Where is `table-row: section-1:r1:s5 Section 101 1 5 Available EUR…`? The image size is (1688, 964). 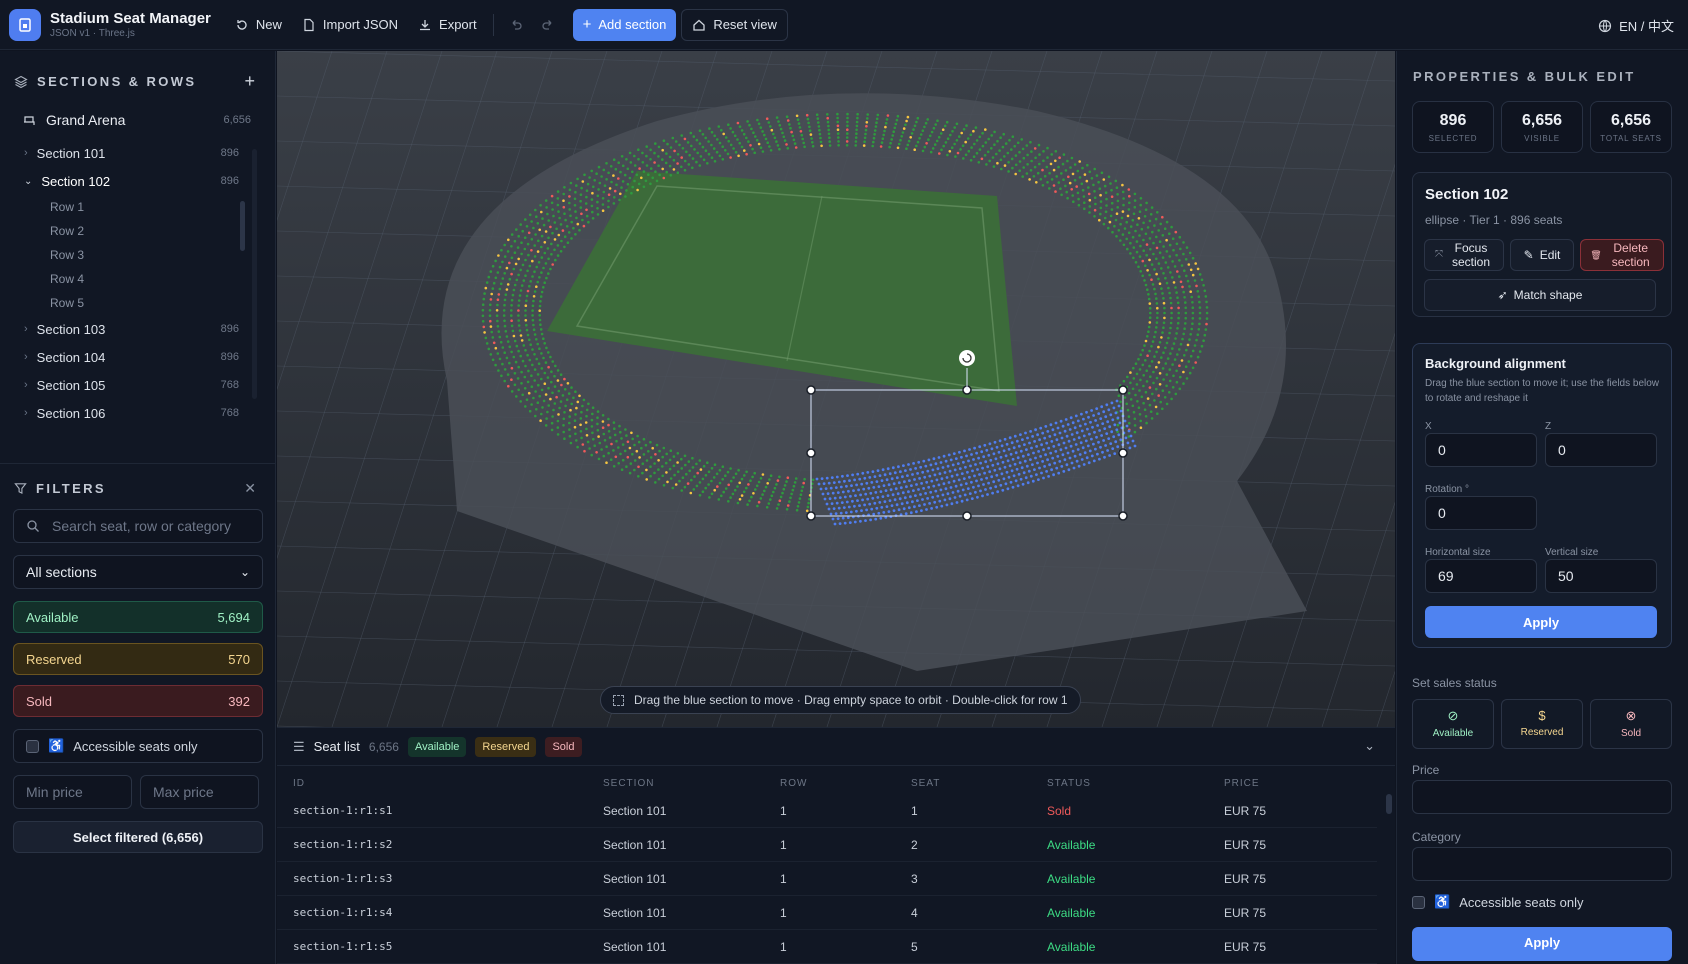
table-row: section-1:r1:s5 Section 101 1 5 Available EUR… is located at coordinates (827, 947).